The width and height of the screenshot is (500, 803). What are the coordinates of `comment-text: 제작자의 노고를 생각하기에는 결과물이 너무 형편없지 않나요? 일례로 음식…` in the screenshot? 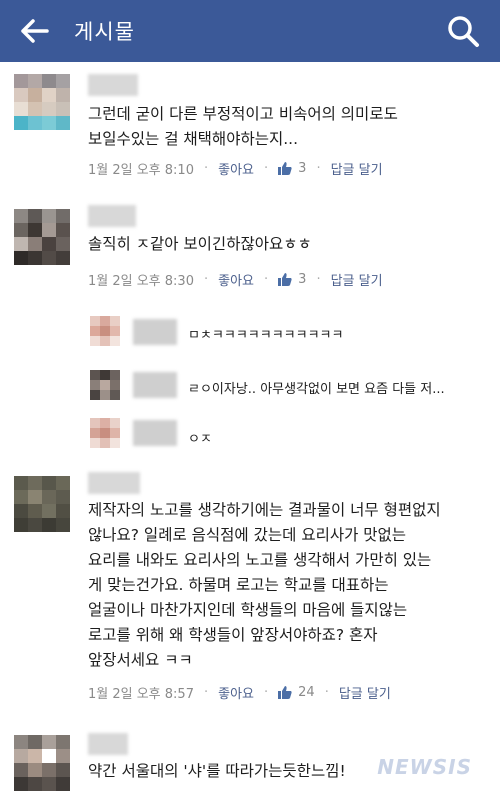 It's located at (264, 585).